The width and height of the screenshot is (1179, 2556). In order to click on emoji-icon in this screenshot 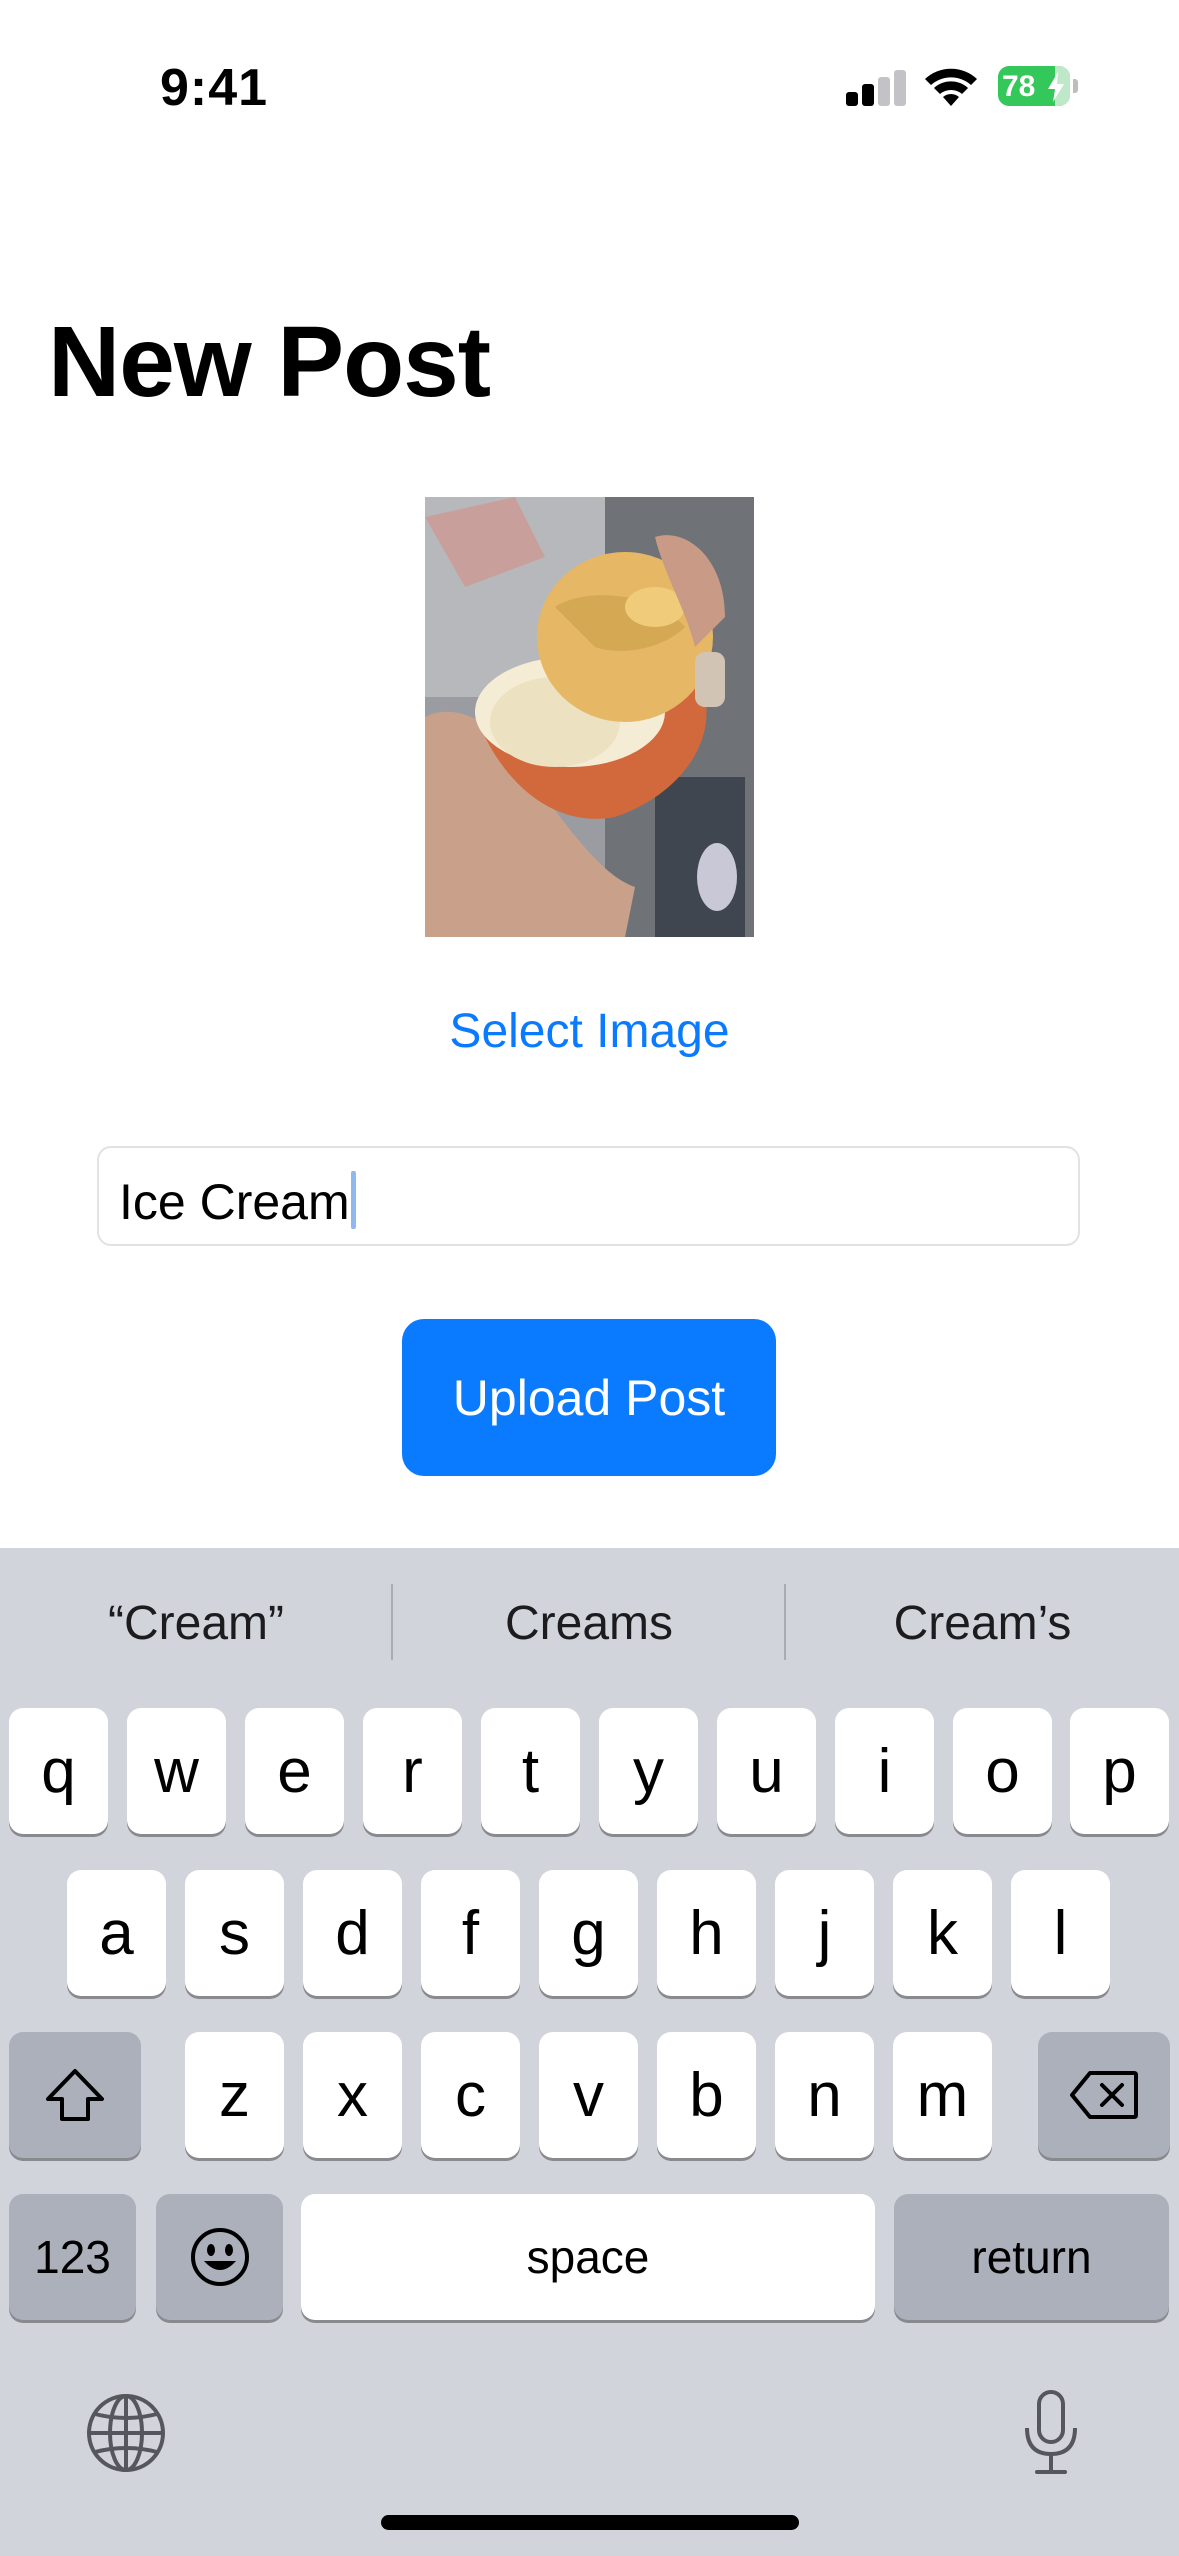, I will do `click(219, 2257)`.